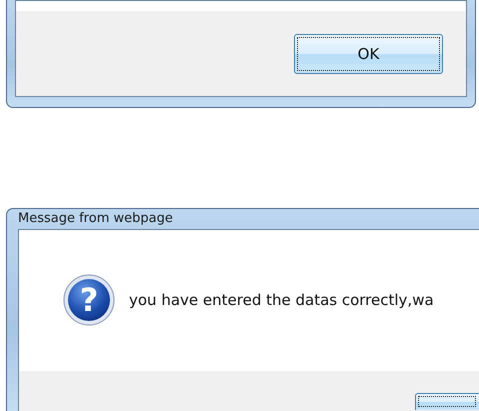 Image resolution: width=479 pixels, height=411 pixels. Describe the element at coordinates (368, 54) in the screenshot. I see `ok-button: OK` at that location.